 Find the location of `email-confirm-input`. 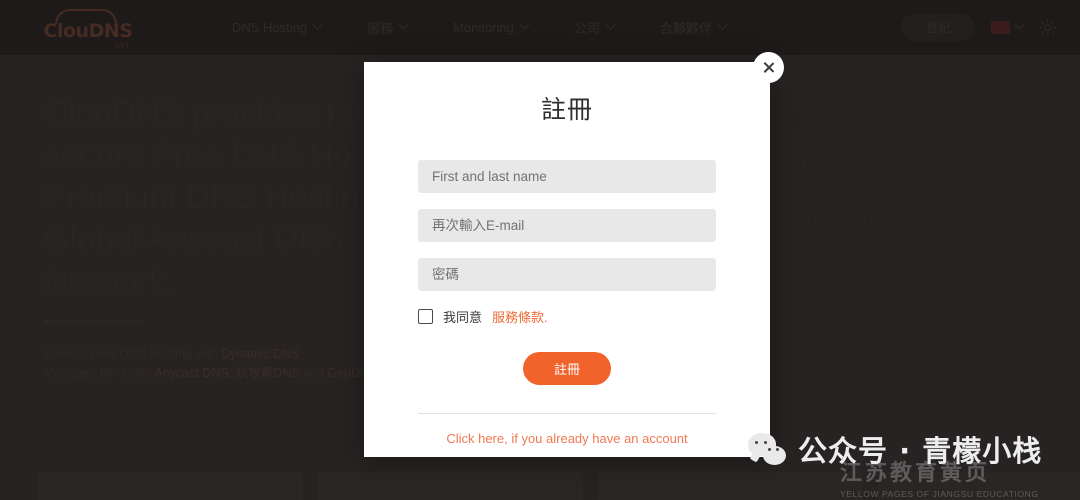

email-confirm-input is located at coordinates (567, 225).